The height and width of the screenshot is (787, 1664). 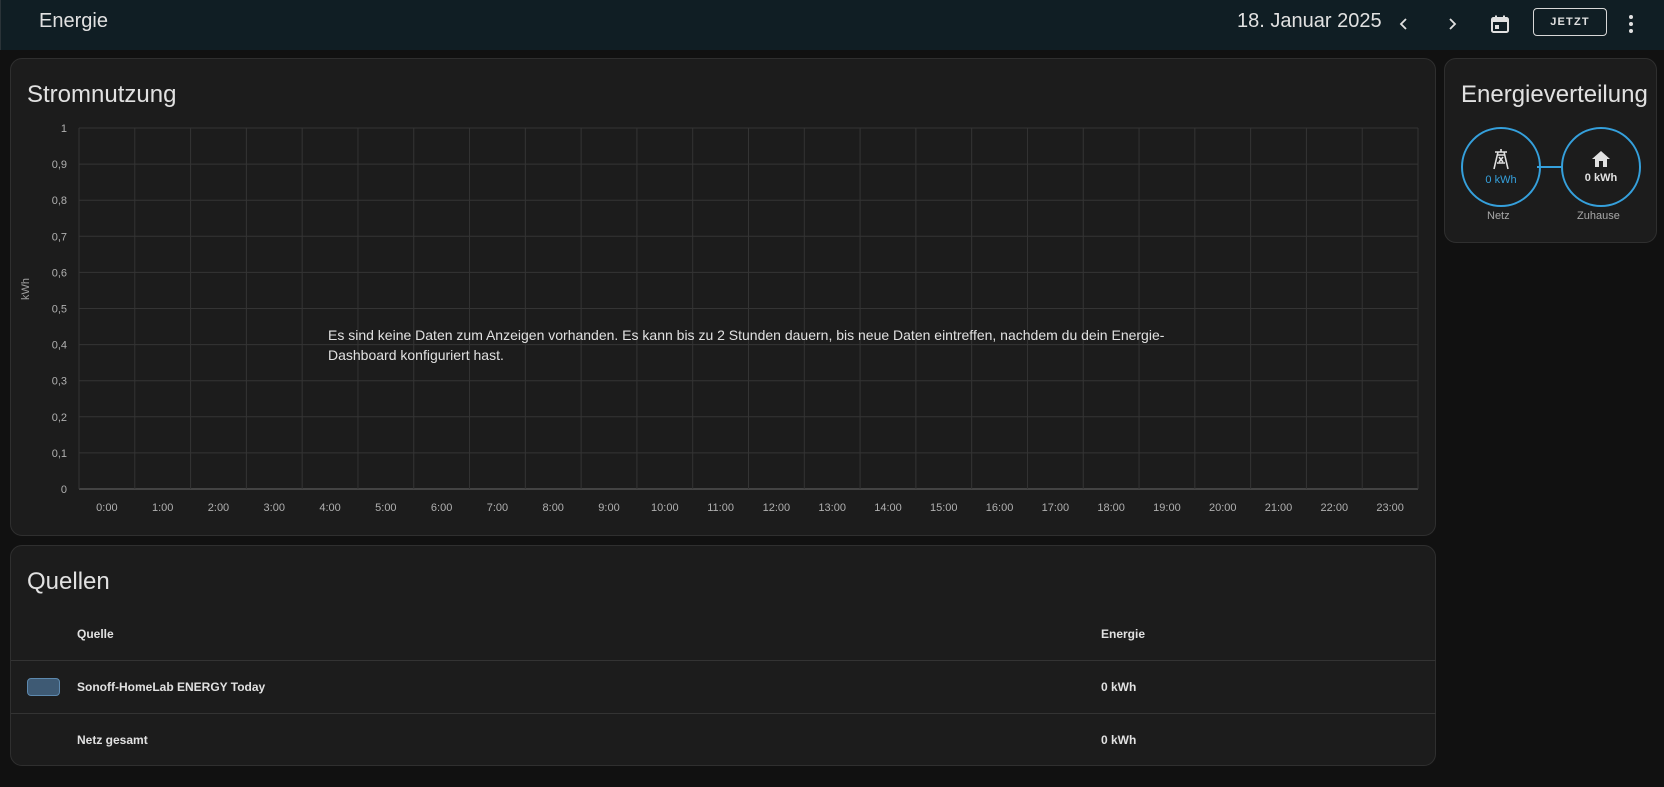 What do you see at coordinates (1554, 94) in the screenshot?
I see `distribution-card-title: Energieverteilung` at bounding box center [1554, 94].